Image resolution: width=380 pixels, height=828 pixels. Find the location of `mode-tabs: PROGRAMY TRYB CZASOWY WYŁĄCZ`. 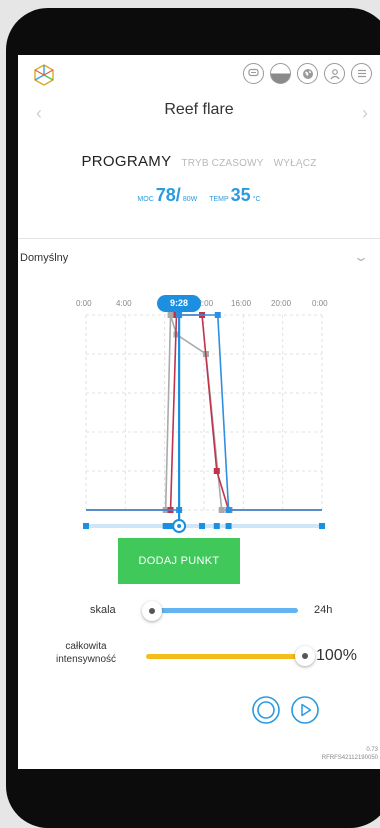

mode-tabs: PROGRAMY TRYB CZASOWY WYŁĄCZ is located at coordinates (199, 161).